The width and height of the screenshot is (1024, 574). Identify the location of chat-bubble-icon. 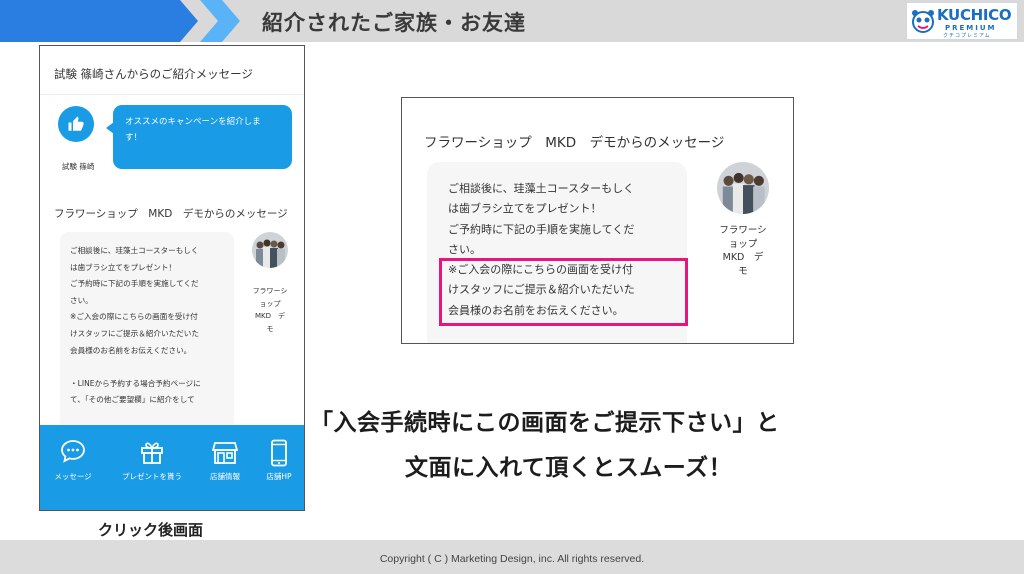
(73, 451).